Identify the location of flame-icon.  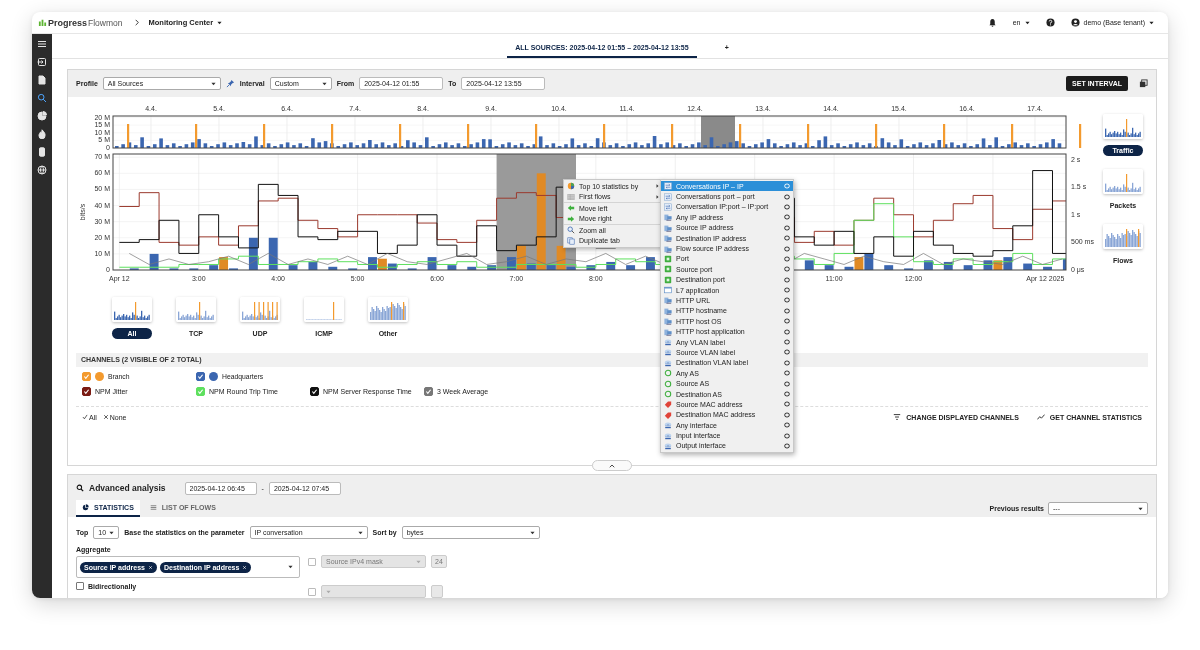
(42, 134).